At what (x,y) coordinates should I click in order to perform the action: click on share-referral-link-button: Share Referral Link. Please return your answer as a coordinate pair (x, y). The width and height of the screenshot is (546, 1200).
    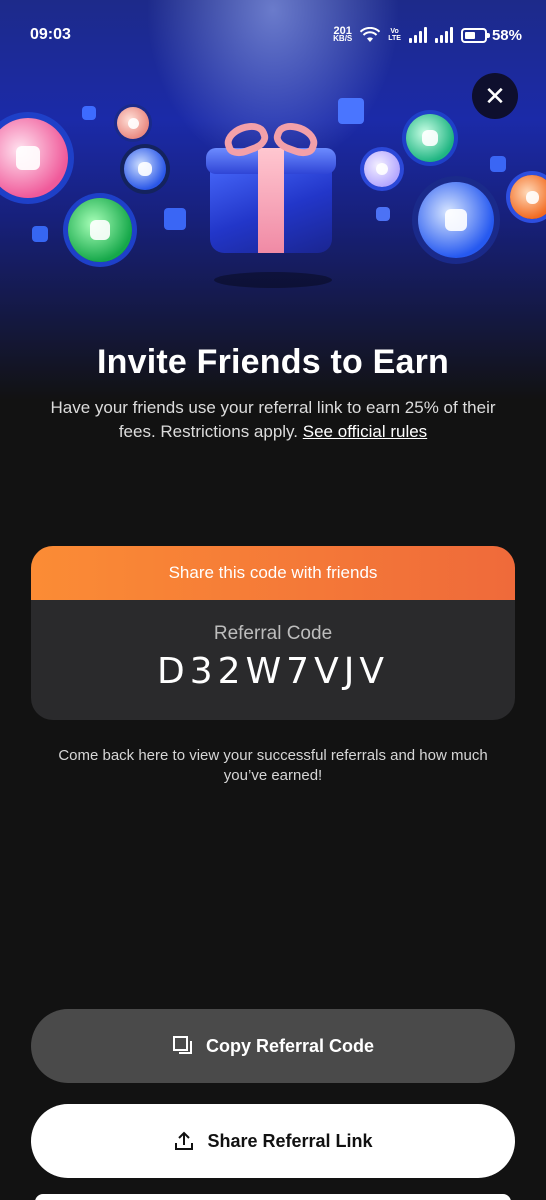
    Looking at the image, I should click on (273, 1141).